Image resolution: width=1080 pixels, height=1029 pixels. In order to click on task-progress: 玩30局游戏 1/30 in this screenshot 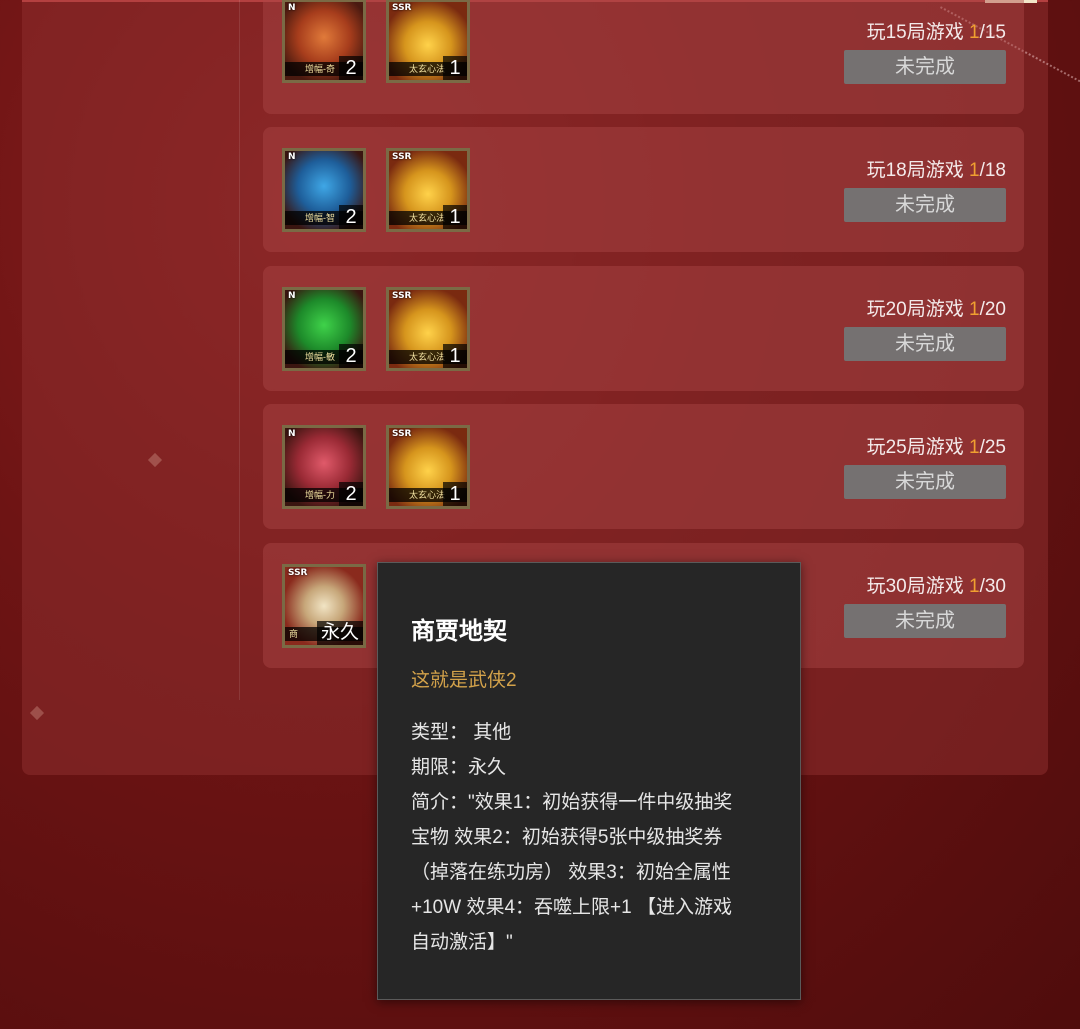, I will do `click(936, 584)`.